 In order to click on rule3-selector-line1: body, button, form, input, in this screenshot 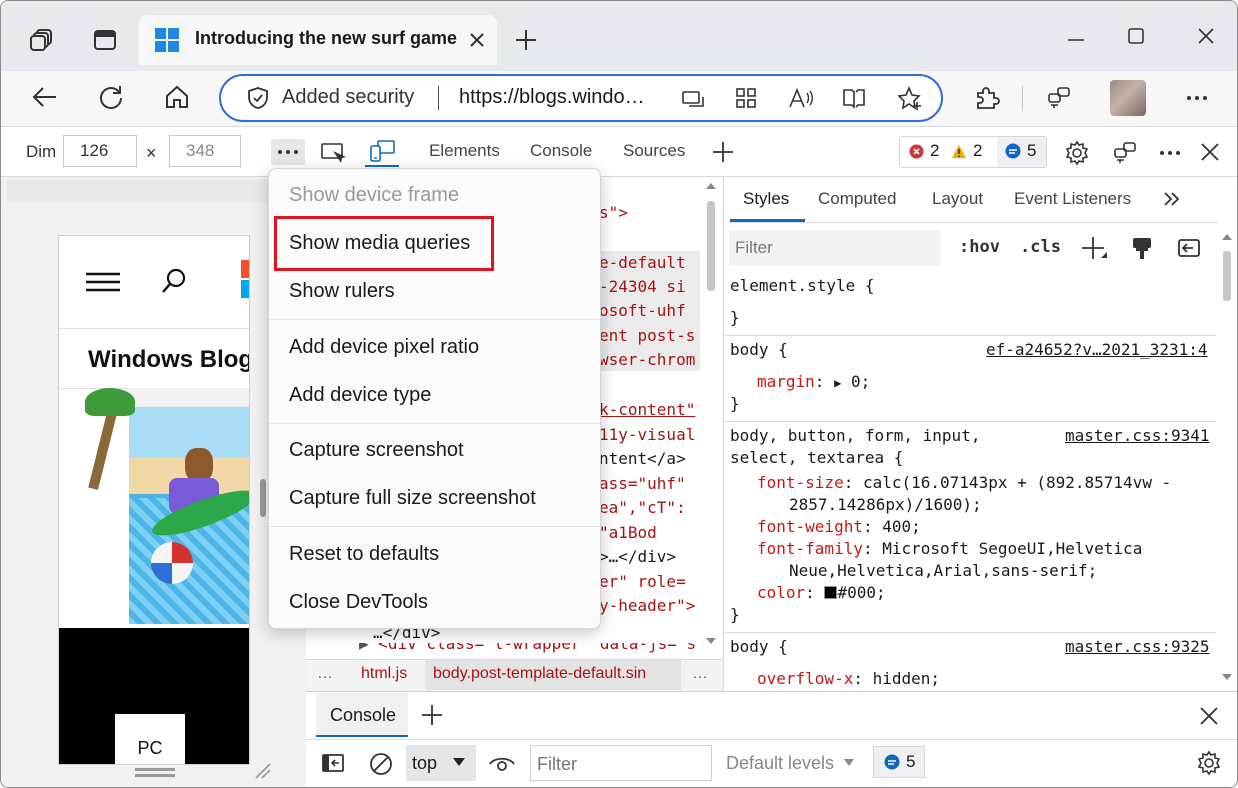, I will do `click(855, 436)`.